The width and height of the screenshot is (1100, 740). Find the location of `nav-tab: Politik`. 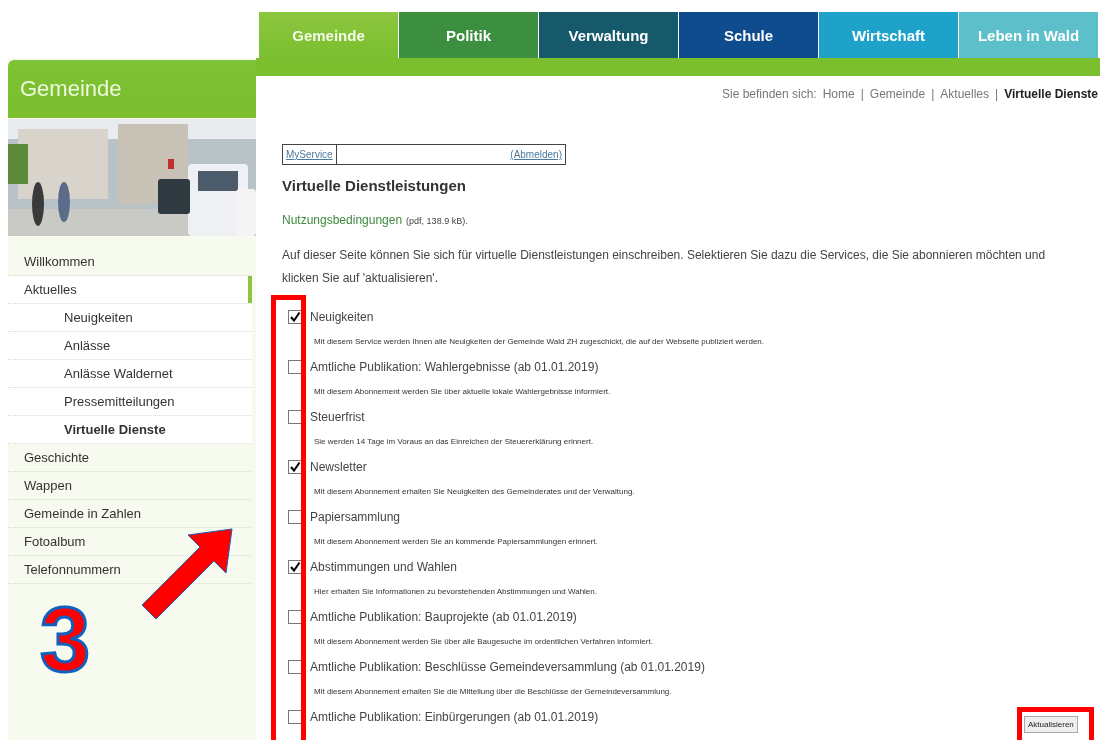

nav-tab: Politik is located at coordinates (468, 35).